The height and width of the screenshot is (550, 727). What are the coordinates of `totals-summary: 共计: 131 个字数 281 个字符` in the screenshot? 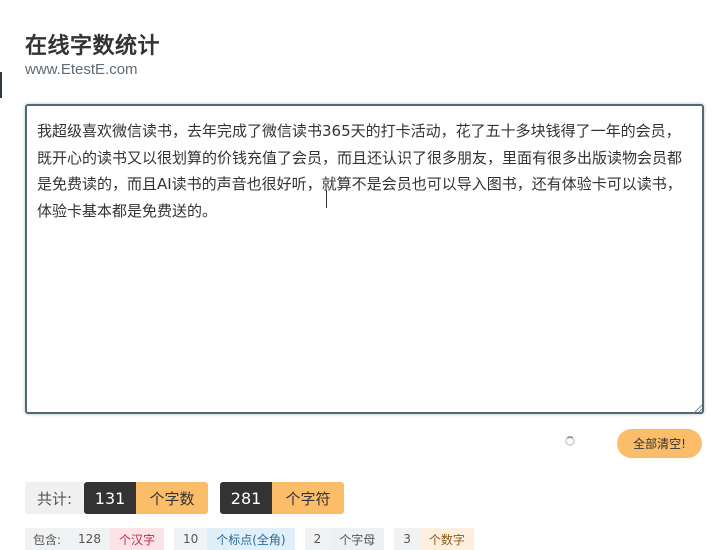 It's located at (185, 498).